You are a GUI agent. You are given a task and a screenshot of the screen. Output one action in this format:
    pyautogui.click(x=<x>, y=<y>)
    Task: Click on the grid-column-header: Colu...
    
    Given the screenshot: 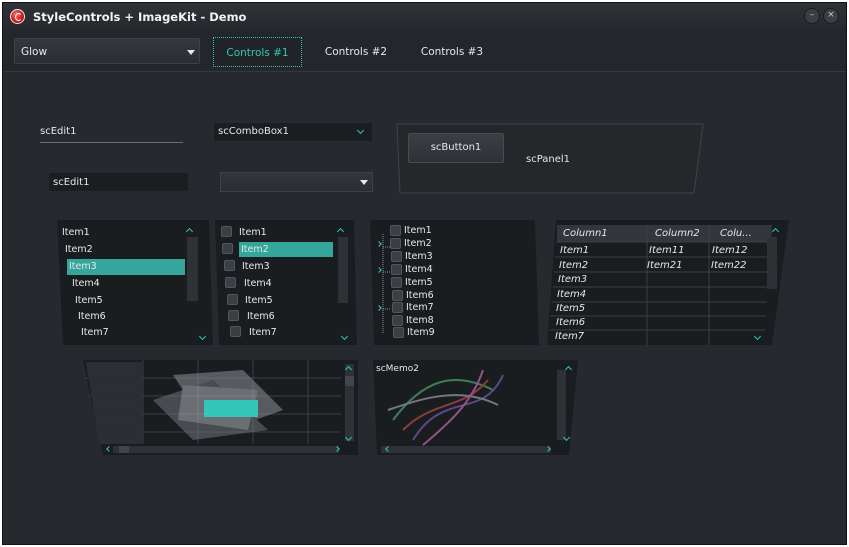 What is the action you would take?
    pyautogui.click(x=736, y=233)
    